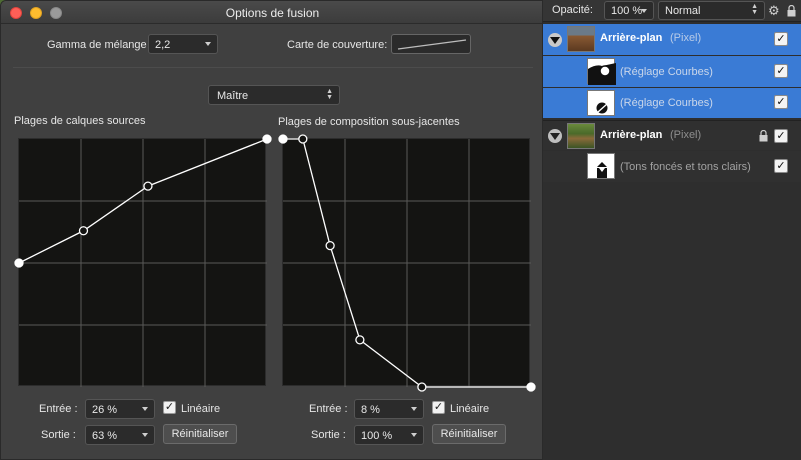 Image resolution: width=801 pixels, height=460 pixels. What do you see at coordinates (369, 122) in the screenshot?
I see `underlying-ranges-title: Plages de composition sous-jacentes` at bounding box center [369, 122].